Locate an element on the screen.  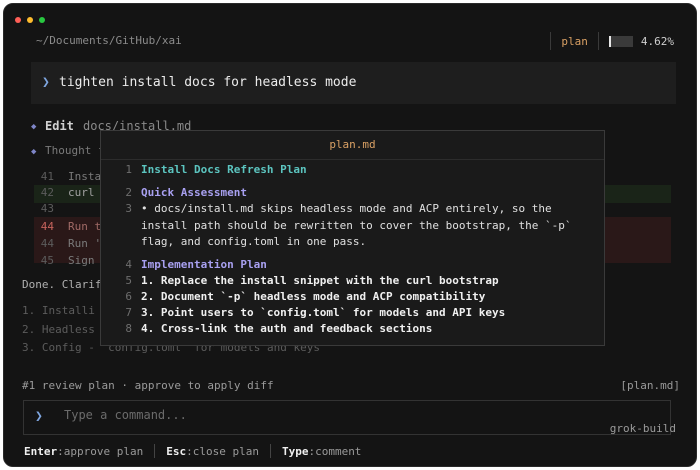
diff-line: Sign is located at coordinates (81, 260).